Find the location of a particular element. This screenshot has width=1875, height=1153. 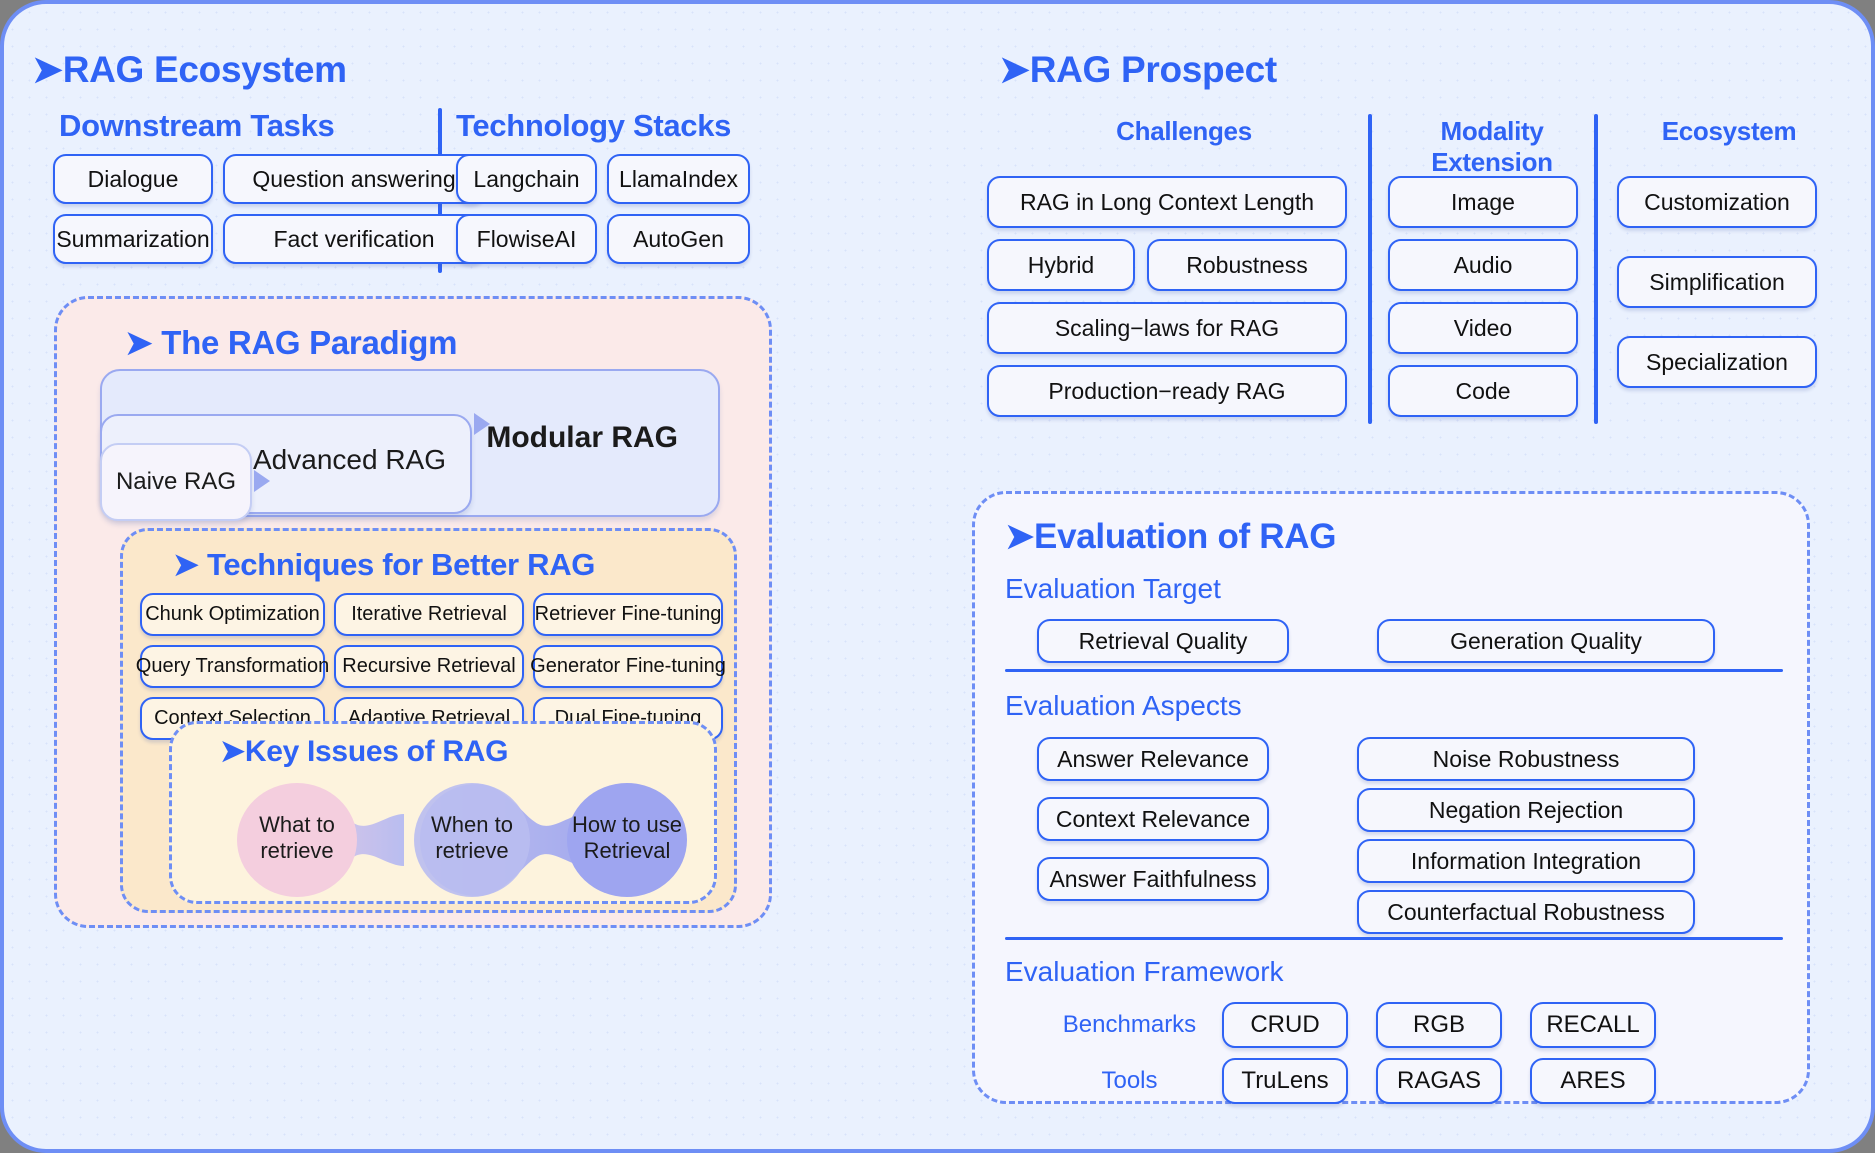

tag-simplification: Simplification is located at coordinates (1717, 282).